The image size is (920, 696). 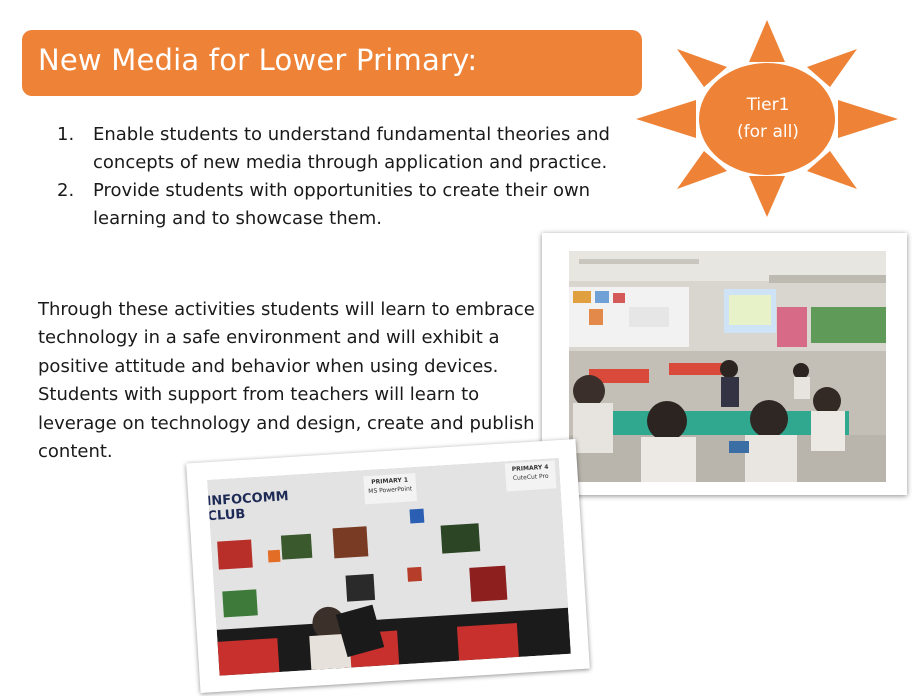 What do you see at coordinates (66, 190) in the screenshot?
I see `goal-number: 2.` at bounding box center [66, 190].